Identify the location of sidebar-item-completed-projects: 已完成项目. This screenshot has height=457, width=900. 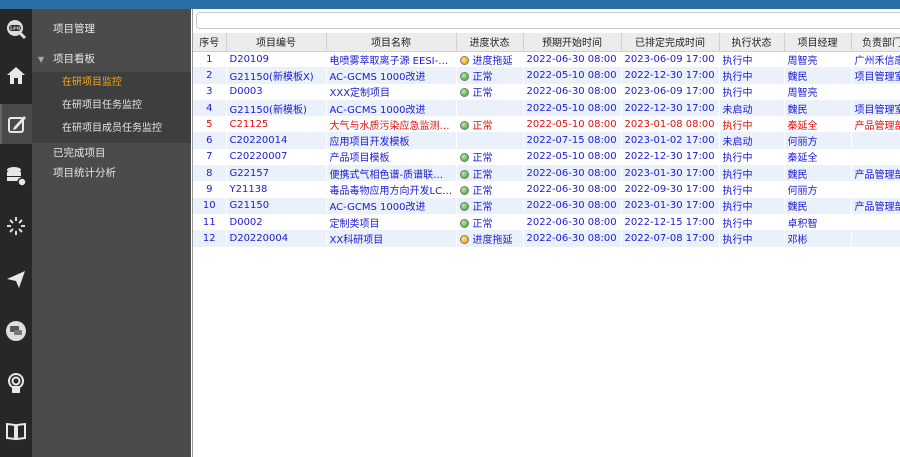
(111, 153).